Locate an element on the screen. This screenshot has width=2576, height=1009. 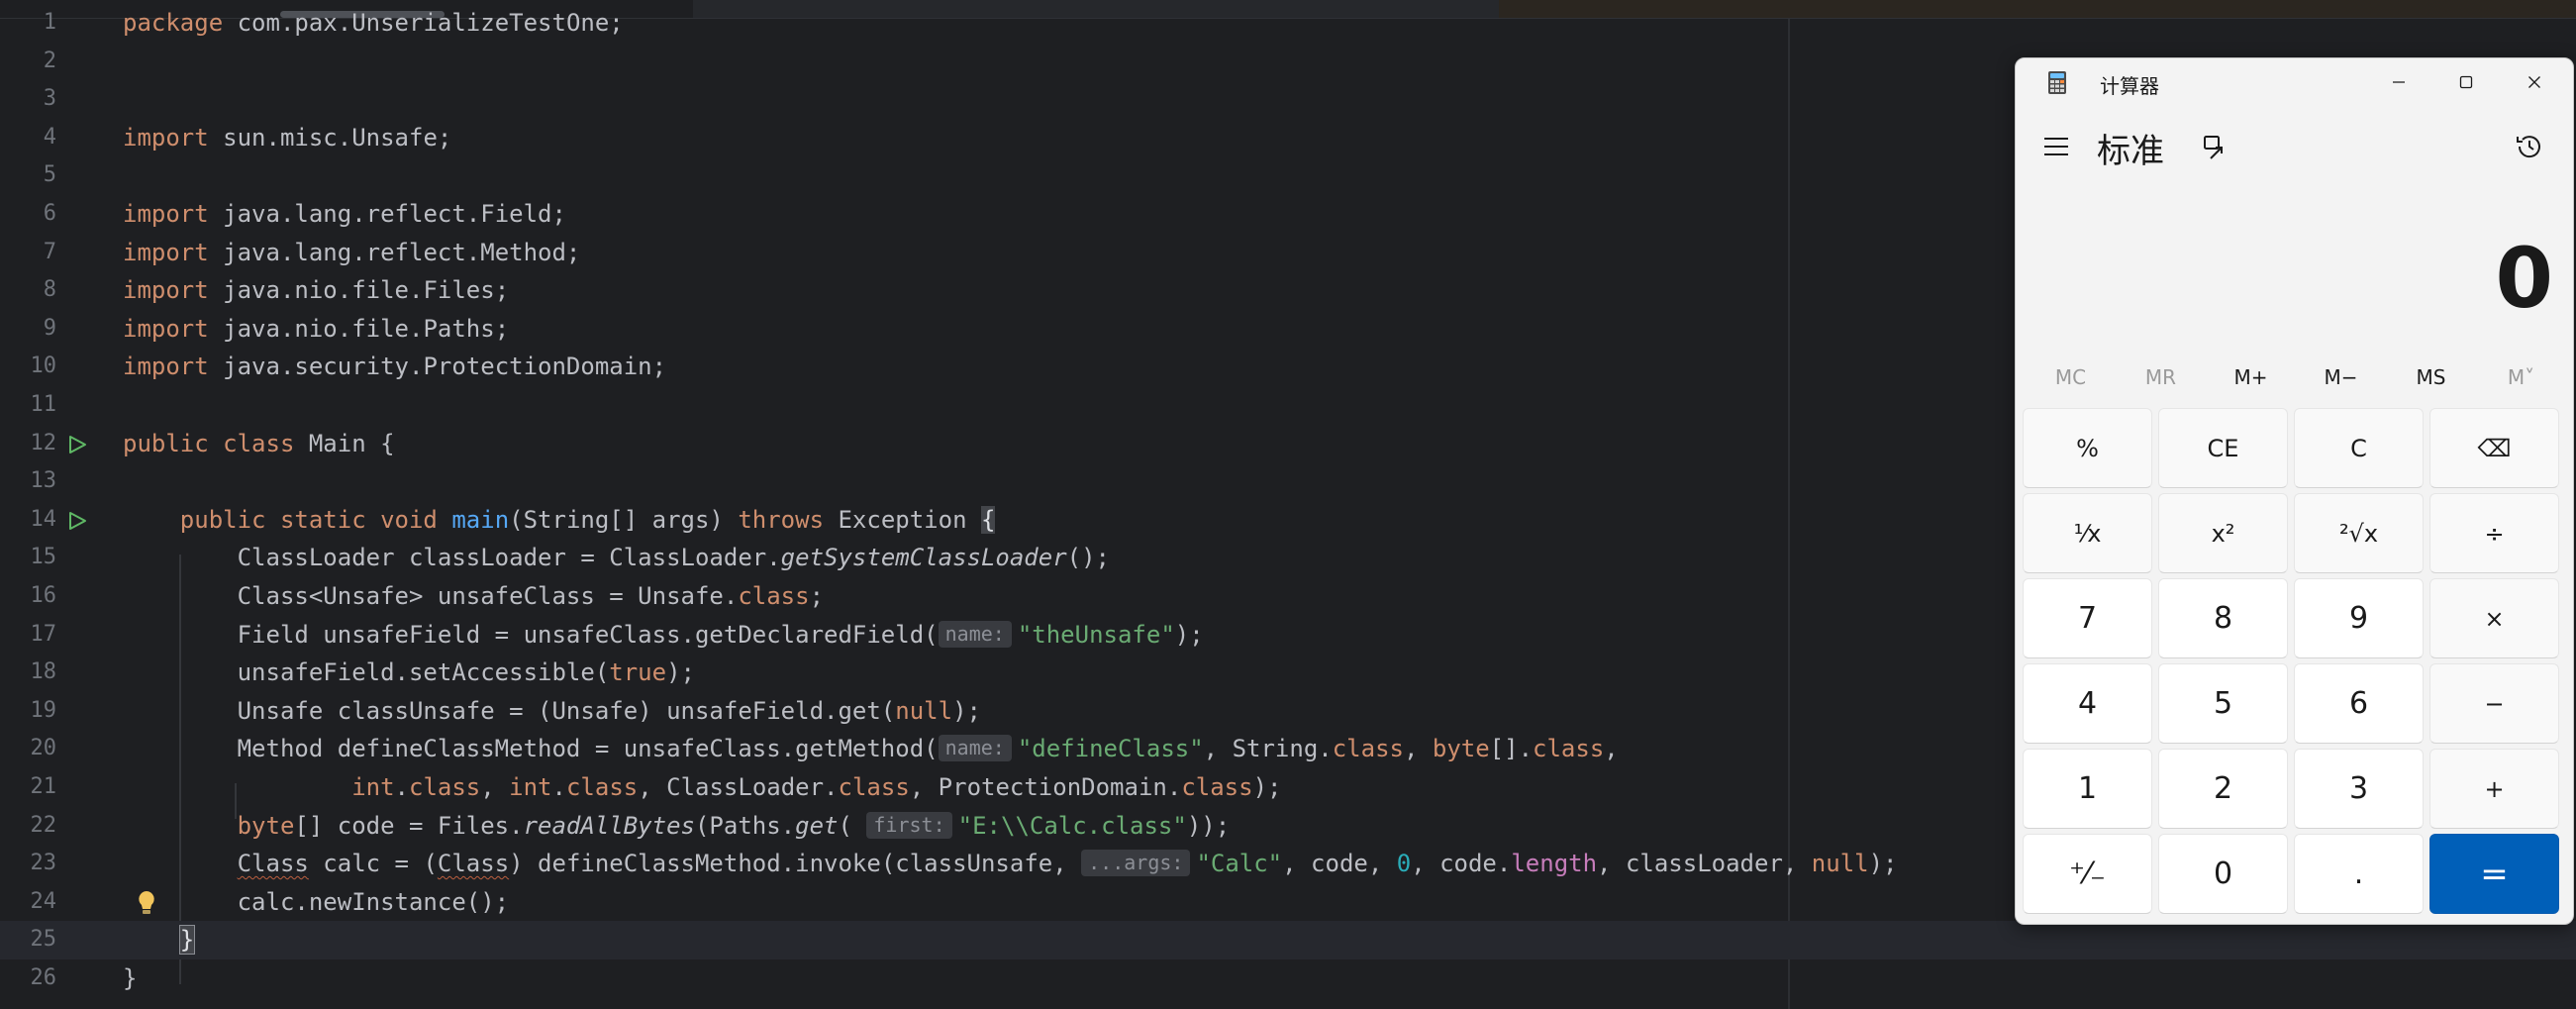
square-key: x² is located at coordinates (2223, 533).